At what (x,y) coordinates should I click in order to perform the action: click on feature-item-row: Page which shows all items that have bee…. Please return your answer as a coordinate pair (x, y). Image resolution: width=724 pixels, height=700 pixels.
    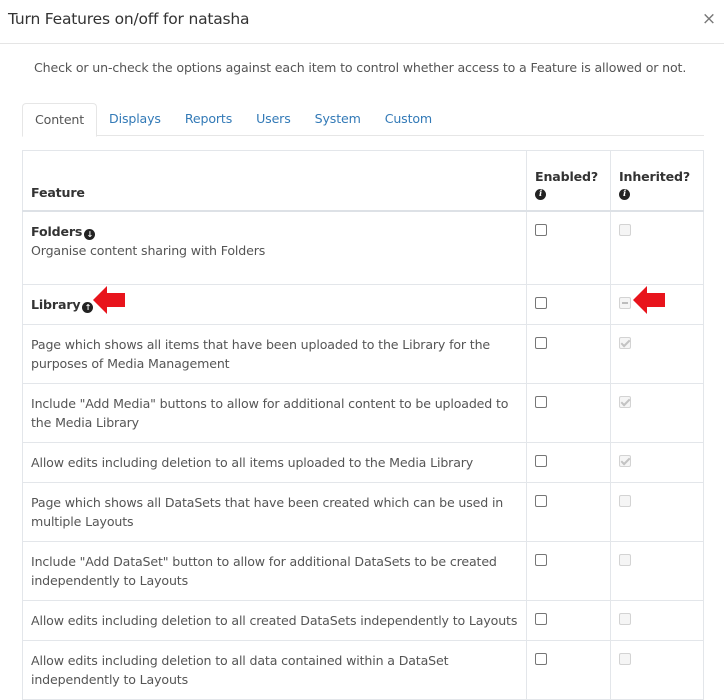
    Looking at the image, I should click on (362, 354).